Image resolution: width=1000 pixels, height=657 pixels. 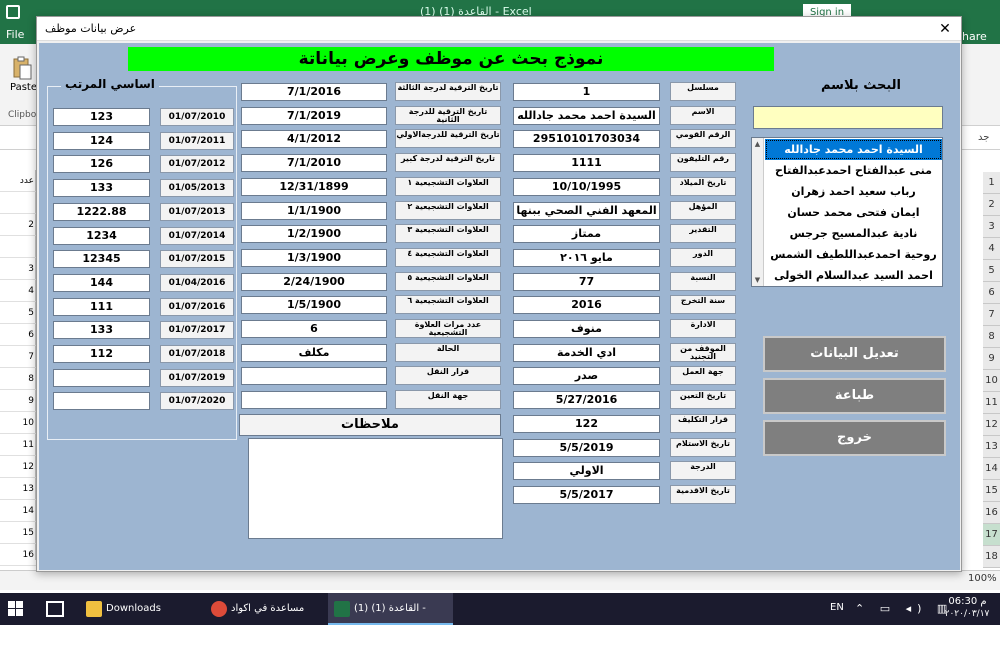 I want to click on name-list-item: منى عبدالفتاح احمدعبدالفتاح, so click(x=853, y=170).